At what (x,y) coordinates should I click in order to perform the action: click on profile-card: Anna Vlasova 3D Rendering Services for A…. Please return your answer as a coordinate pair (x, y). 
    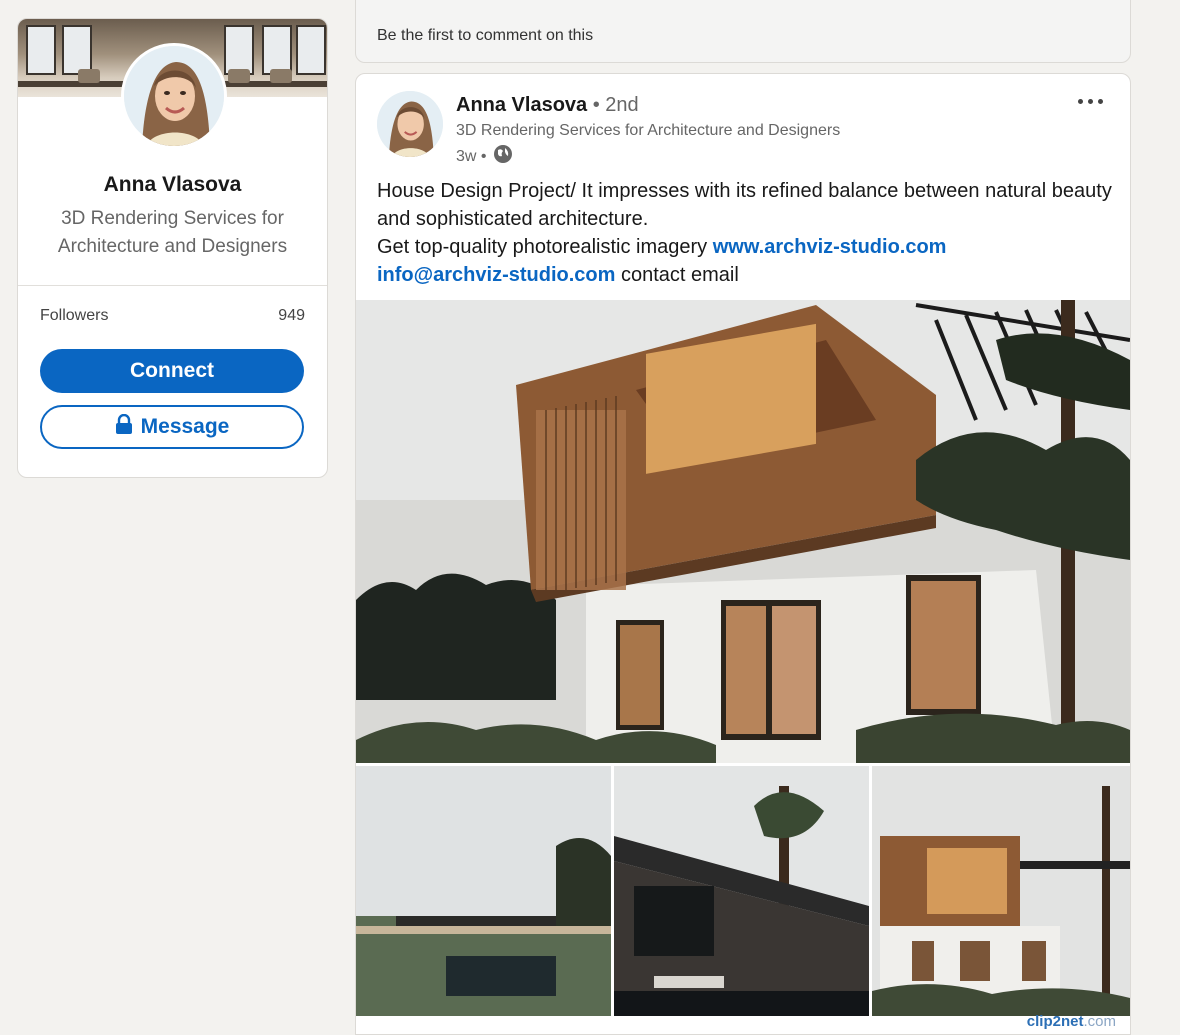
    Looking at the image, I should click on (172, 248).